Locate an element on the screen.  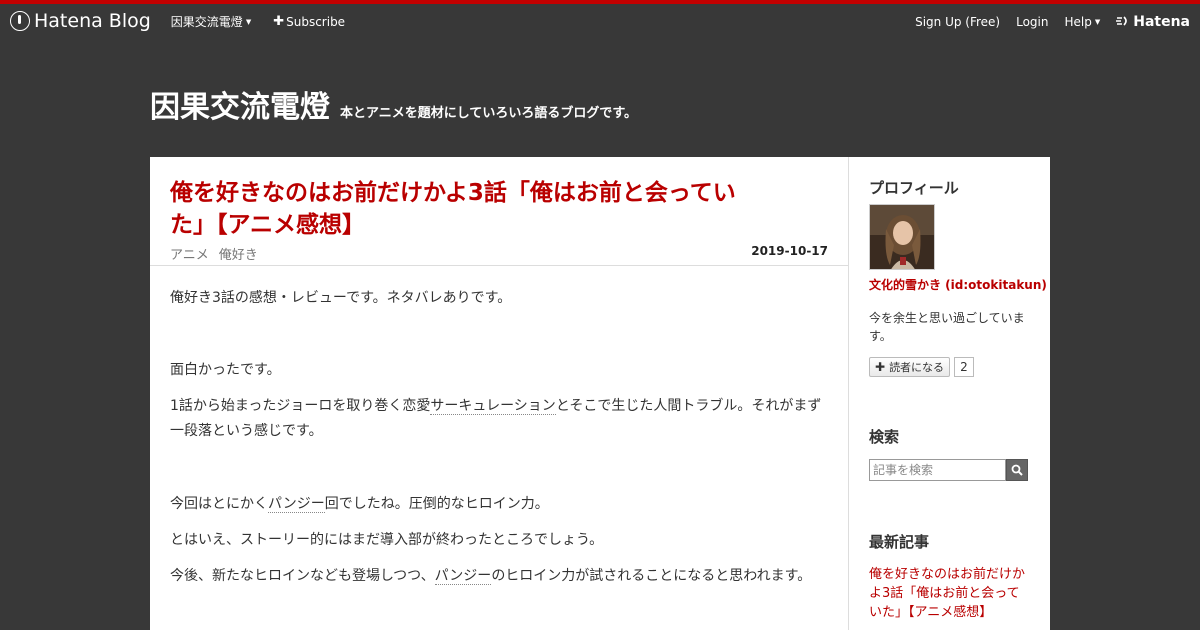
entry-paragraph: とはいえ、ストーリー的にはまだ導入部が終わったところでしょう。 is located at coordinates (387, 540).